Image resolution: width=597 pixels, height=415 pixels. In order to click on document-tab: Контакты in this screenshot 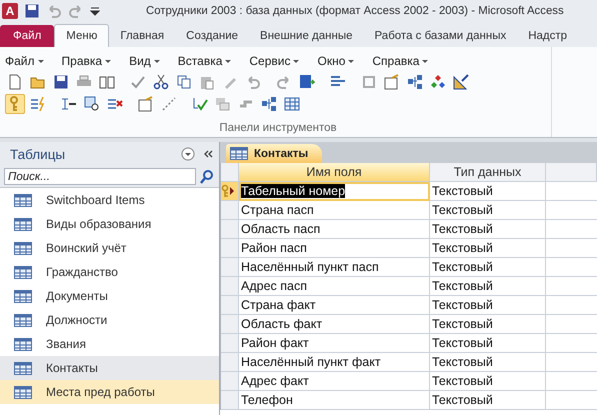, I will do `click(274, 153)`.